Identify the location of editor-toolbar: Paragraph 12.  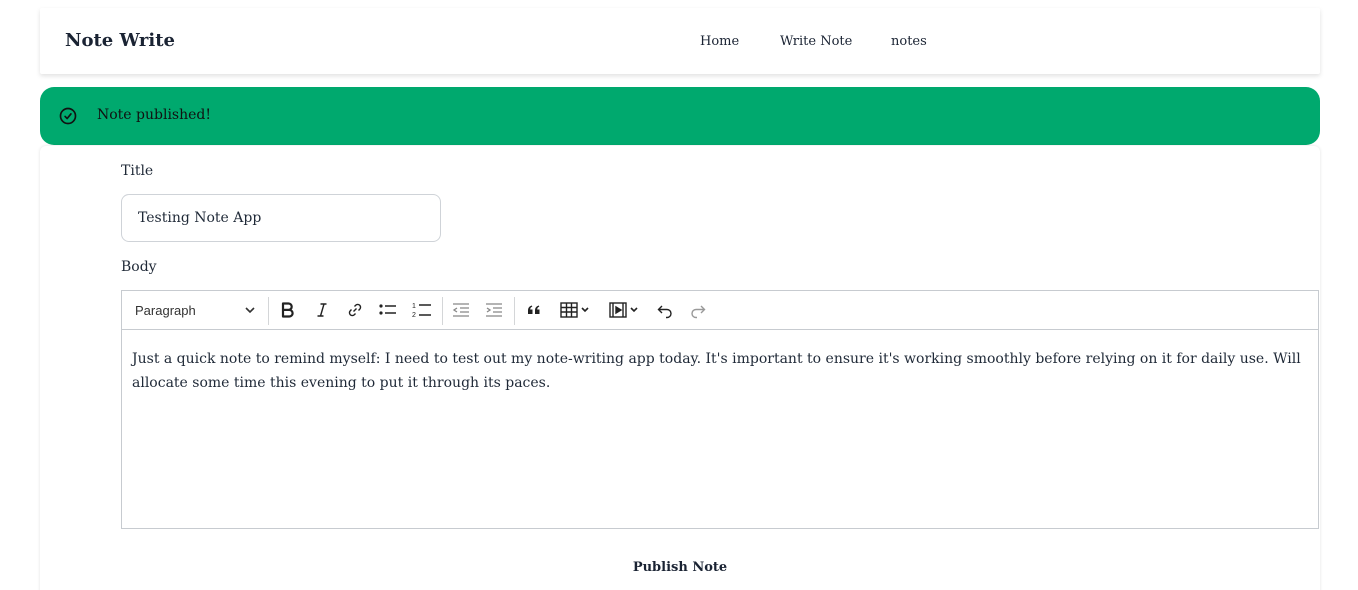
(720, 310).